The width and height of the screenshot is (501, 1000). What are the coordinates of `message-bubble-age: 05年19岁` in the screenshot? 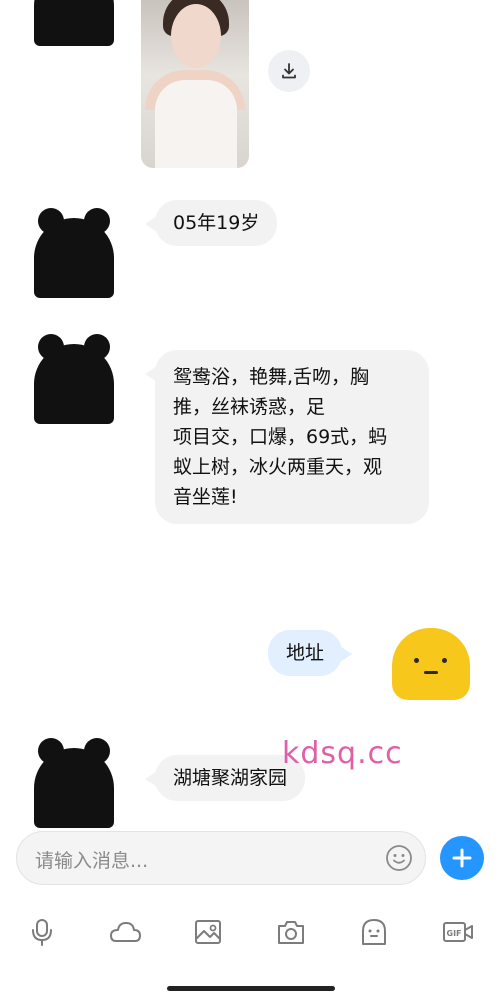 It's located at (211, 223).